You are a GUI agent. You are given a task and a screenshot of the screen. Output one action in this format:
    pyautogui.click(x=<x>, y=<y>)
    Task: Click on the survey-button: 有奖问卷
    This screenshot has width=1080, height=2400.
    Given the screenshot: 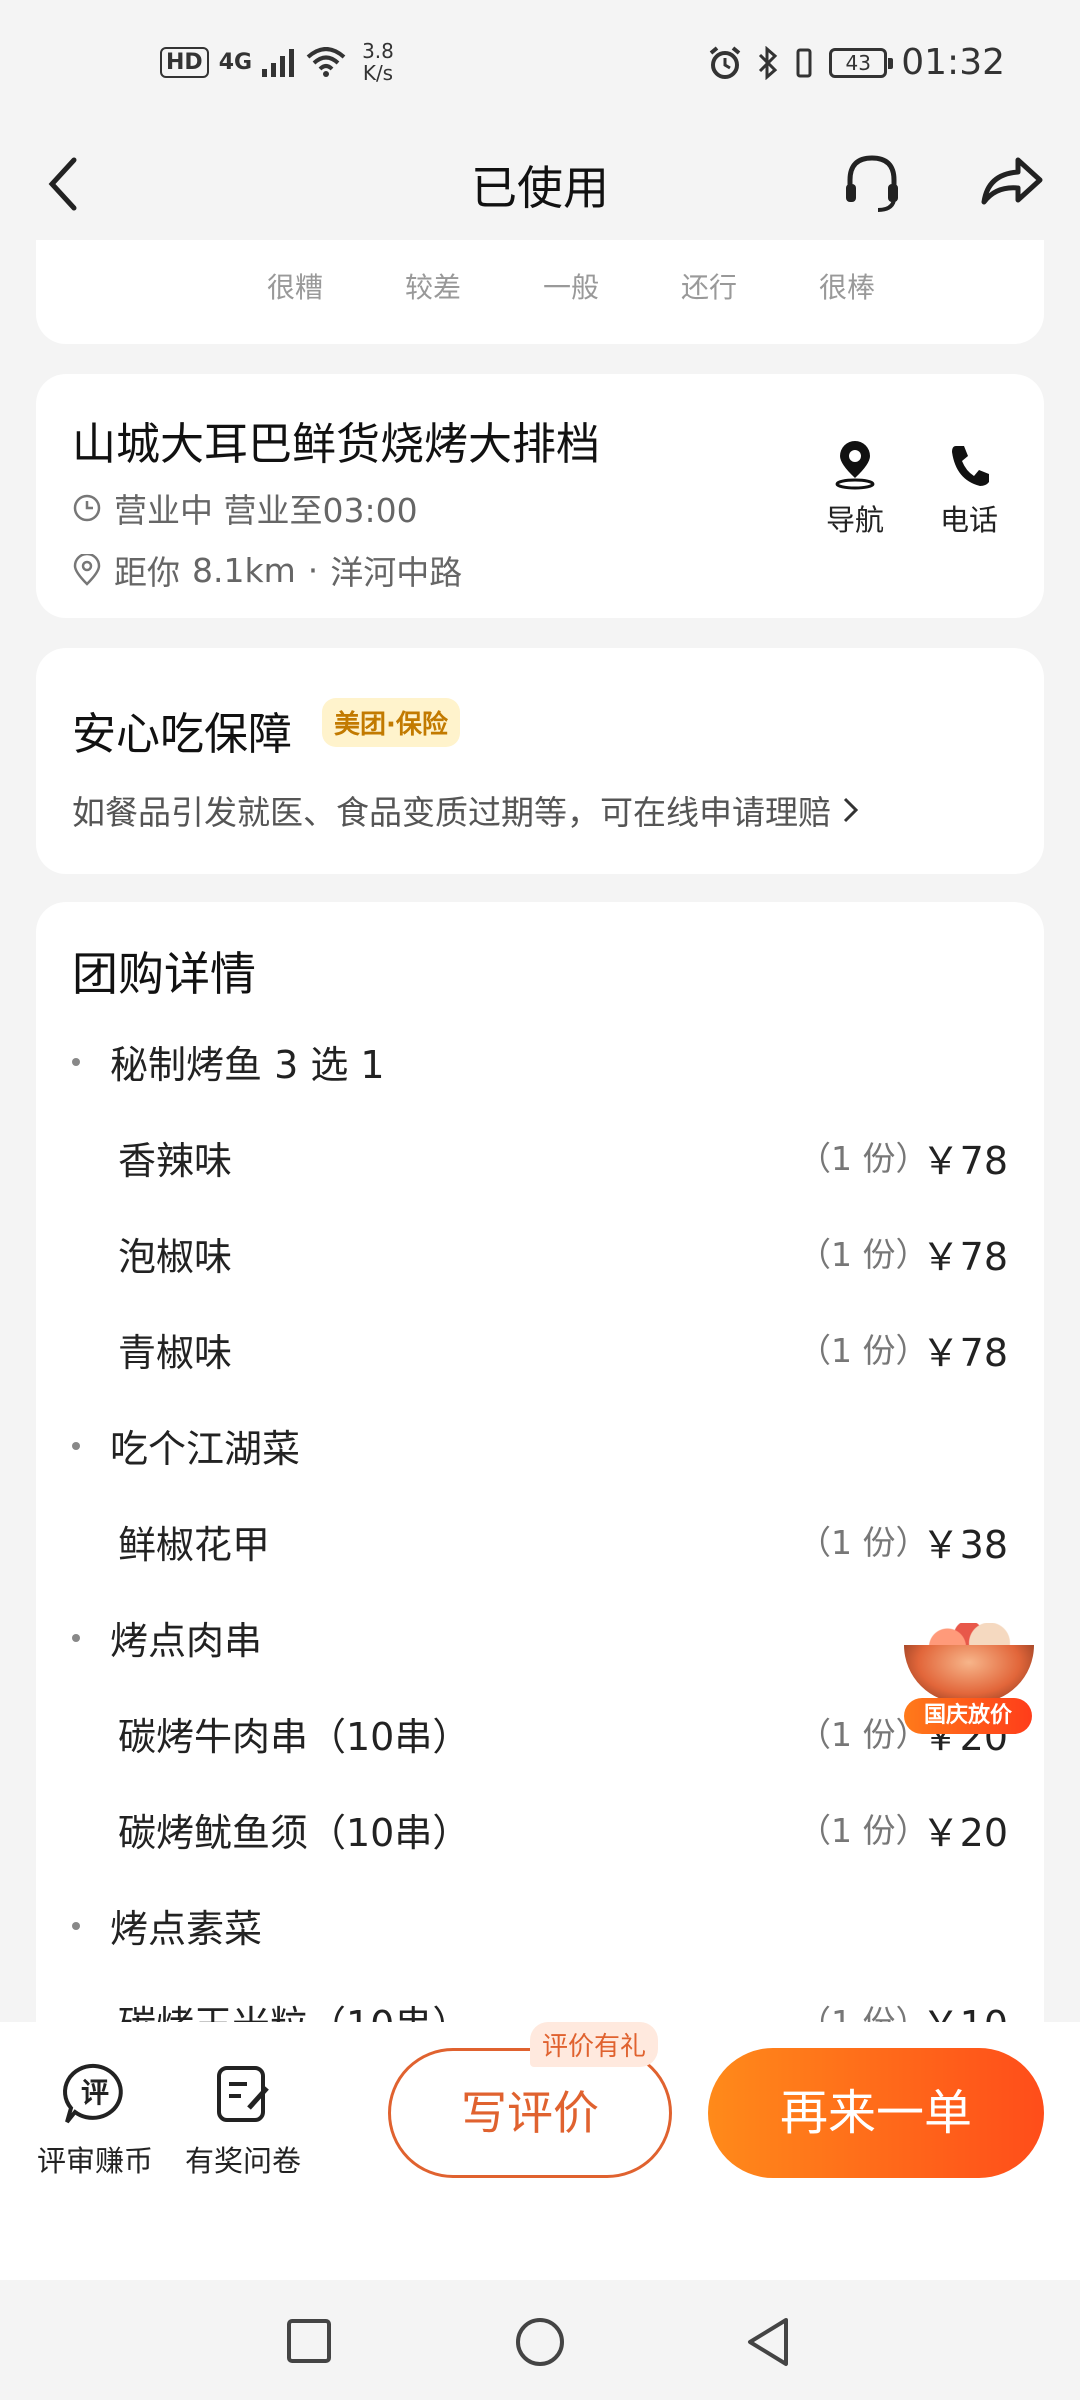 What is the action you would take?
    pyautogui.click(x=243, y=2121)
    